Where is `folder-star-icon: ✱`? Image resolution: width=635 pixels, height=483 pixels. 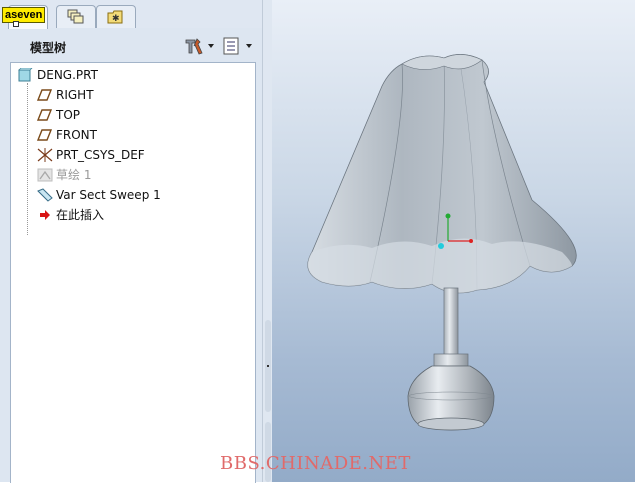 folder-star-icon: ✱ is located at coordinates (115, 17).